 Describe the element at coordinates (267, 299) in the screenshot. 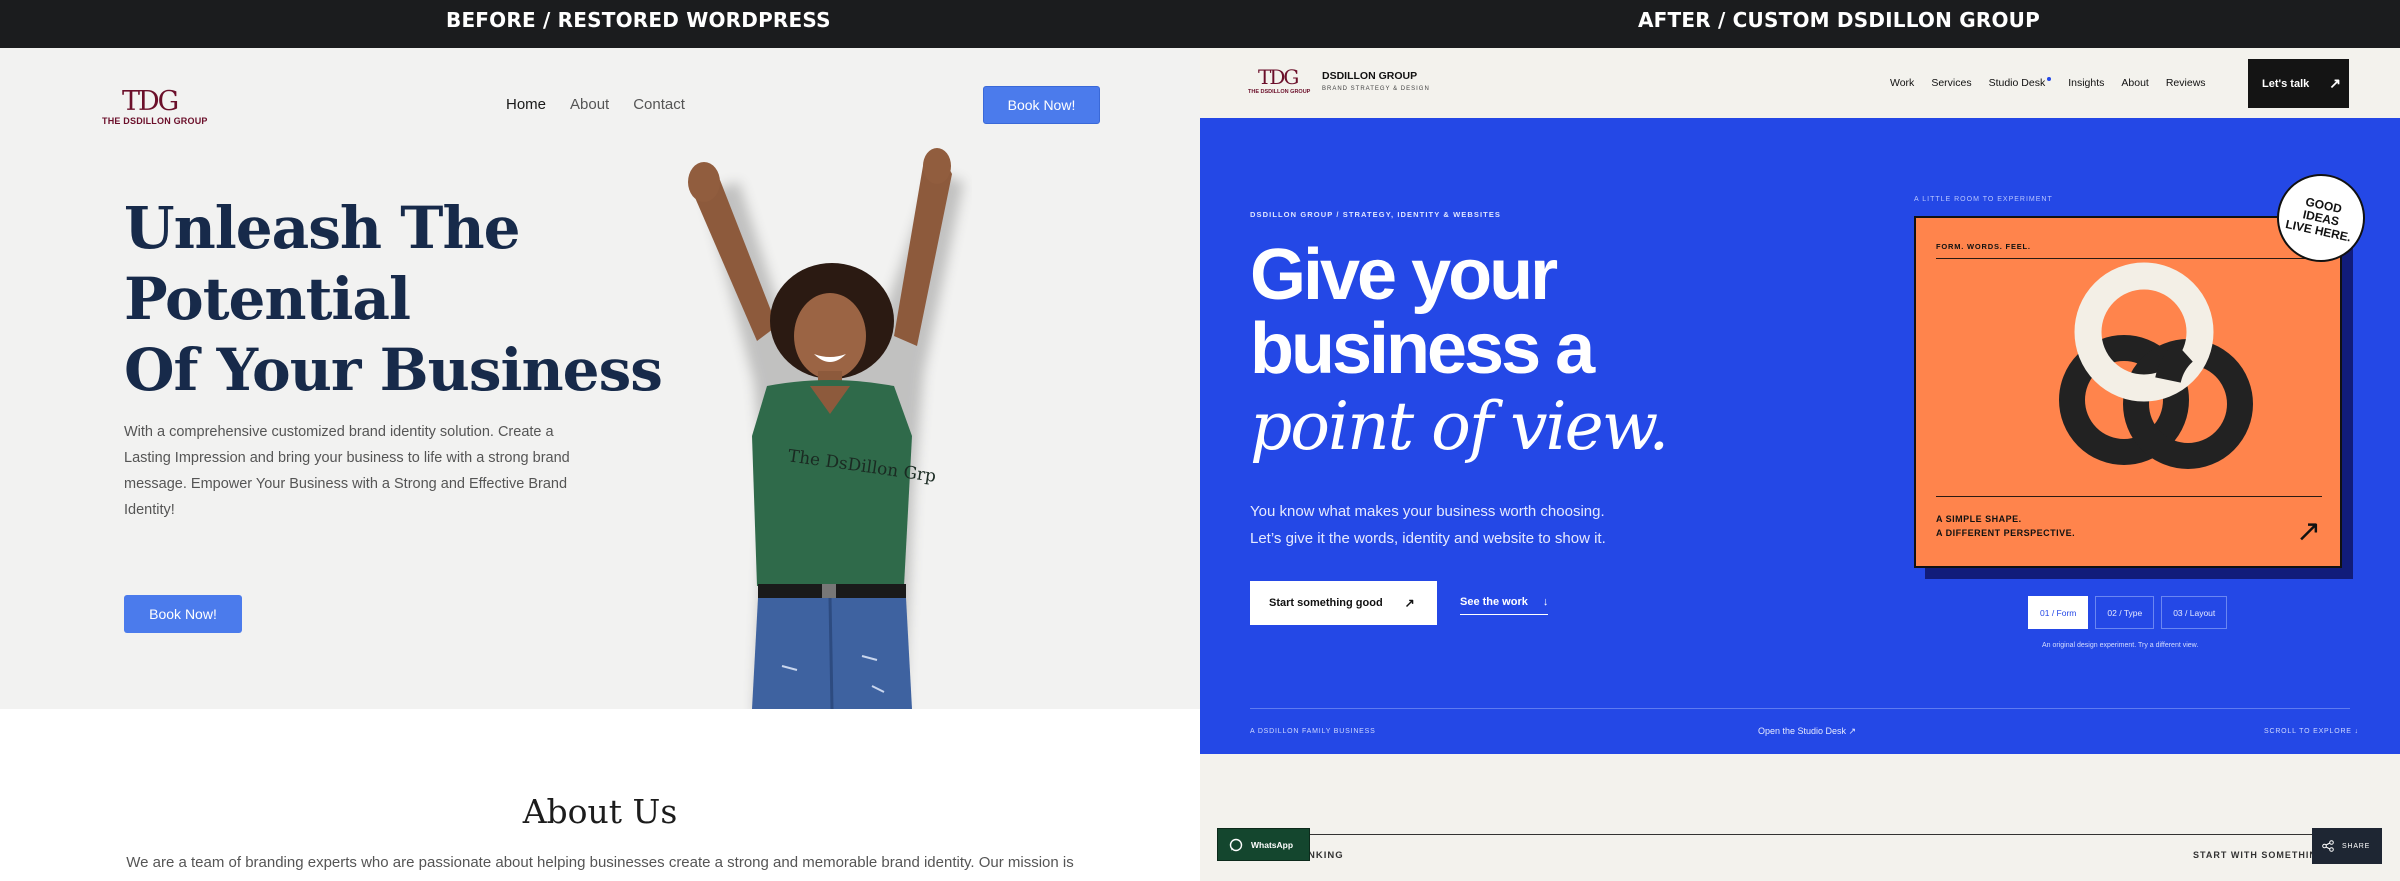

I see `hero-title-line: Potential` at that location.